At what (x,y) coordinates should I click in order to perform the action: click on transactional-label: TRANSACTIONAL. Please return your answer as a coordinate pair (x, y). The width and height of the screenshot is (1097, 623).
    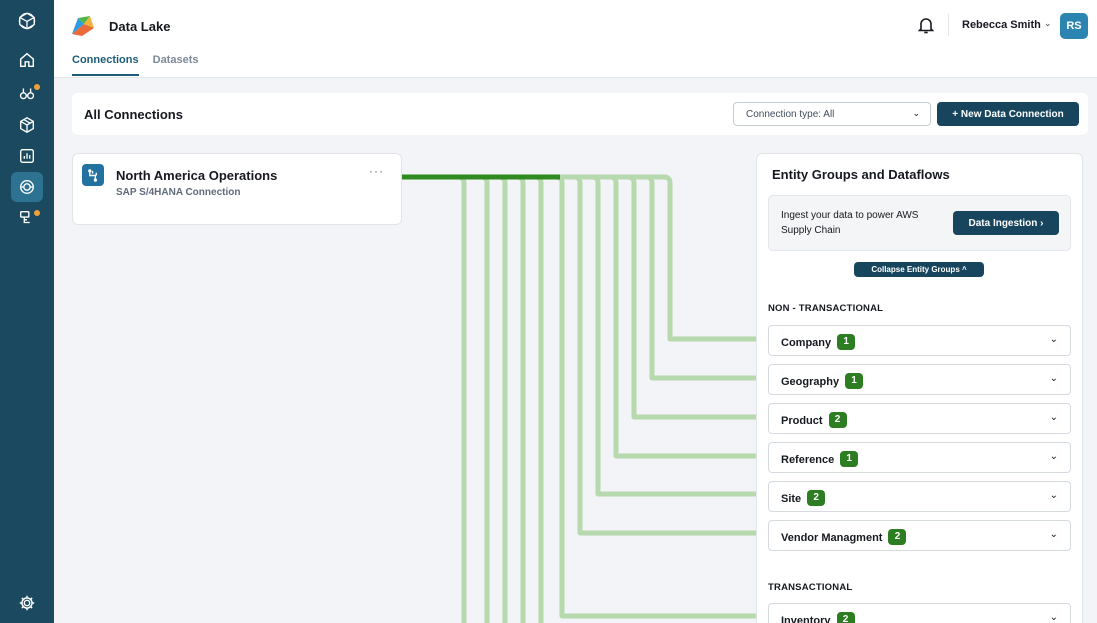
    Looking at the image, I should click on (810, 587).